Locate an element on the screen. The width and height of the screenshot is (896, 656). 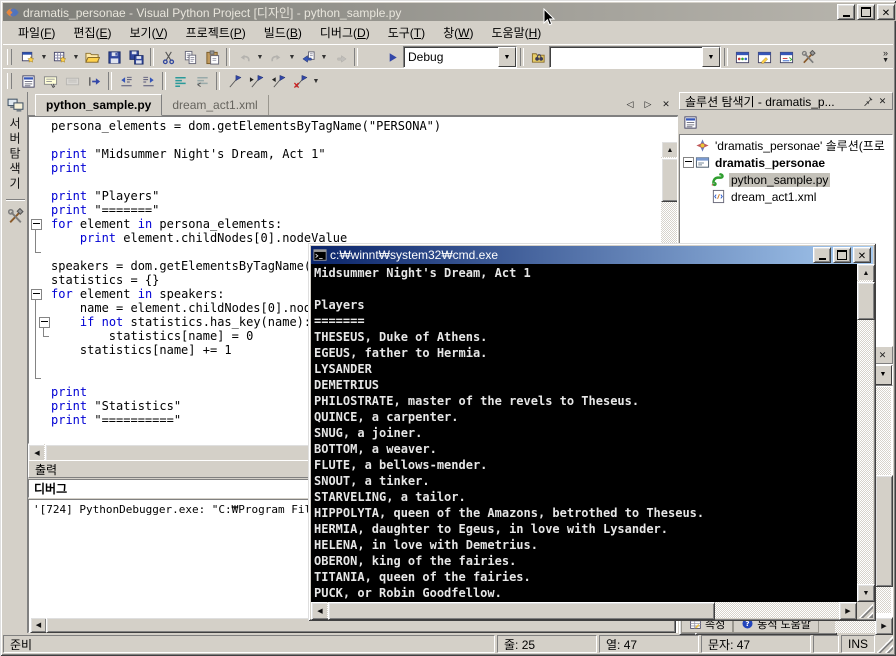
properties-button is located at coordinates (690, 123).